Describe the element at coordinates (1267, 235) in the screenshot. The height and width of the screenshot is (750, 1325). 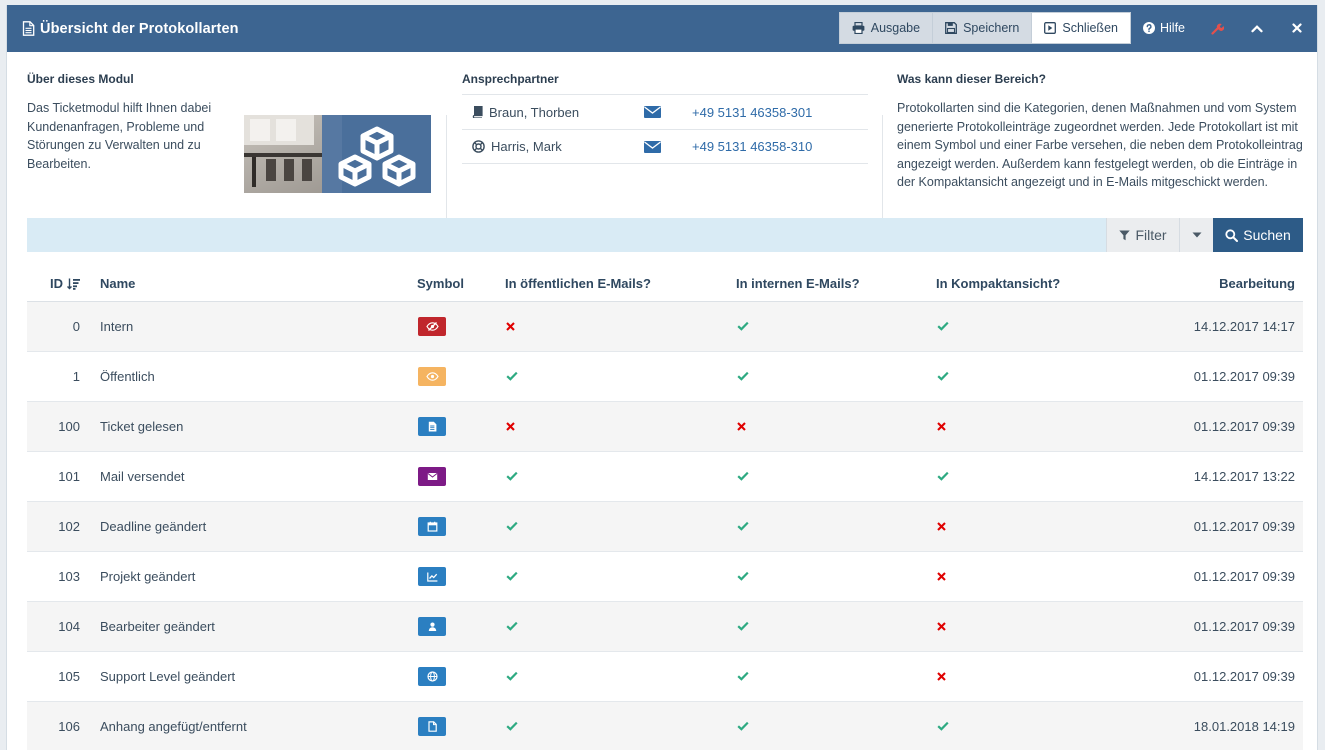
I see `search-label: Suchen` at that location.